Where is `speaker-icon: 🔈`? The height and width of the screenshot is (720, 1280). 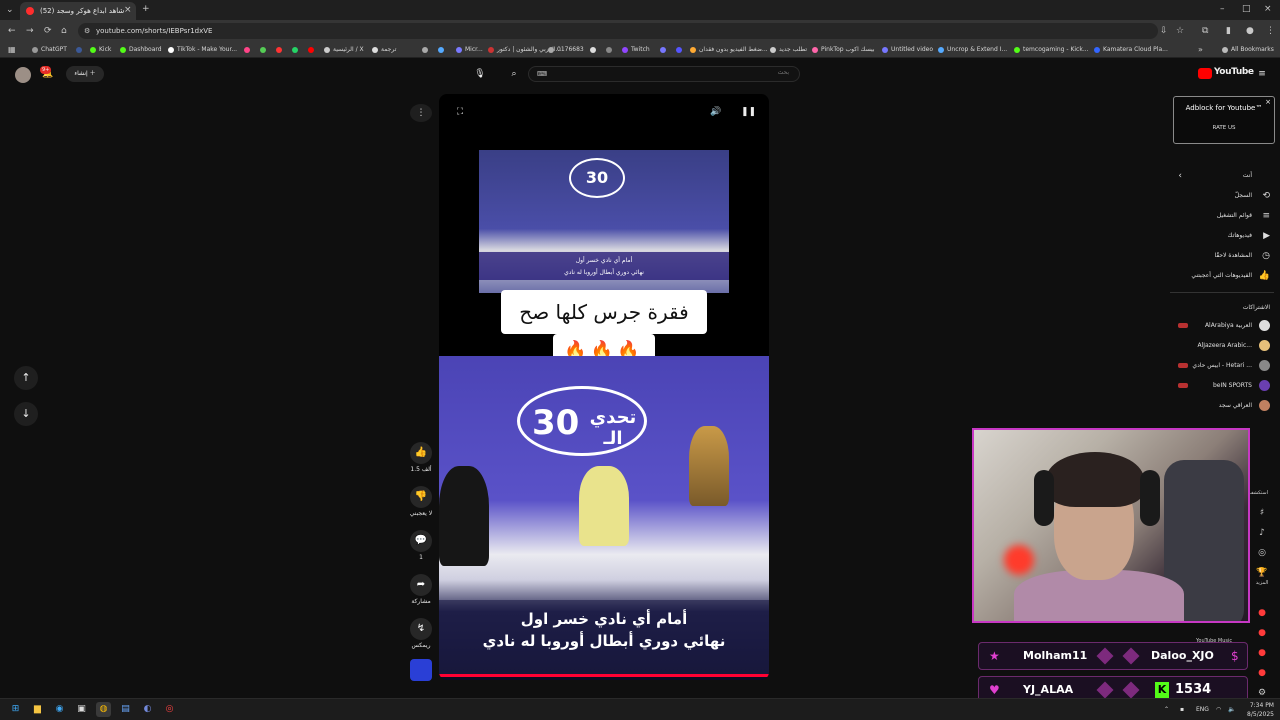
speaker-icon: 🔈 is located at coordinates (1231, 709).